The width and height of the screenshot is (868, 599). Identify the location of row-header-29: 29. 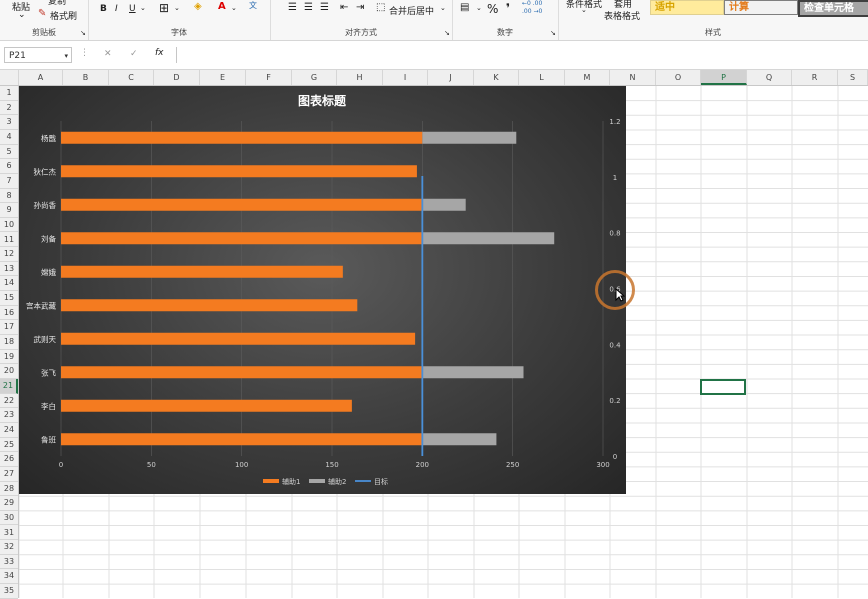
(9, 503).